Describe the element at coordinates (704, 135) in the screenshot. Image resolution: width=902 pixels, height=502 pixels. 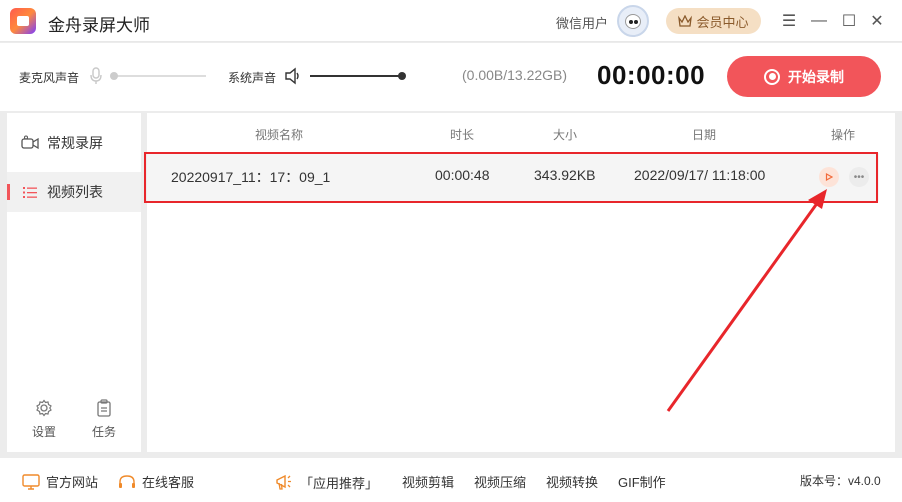
I see `column-header-date: 日期` at that location.